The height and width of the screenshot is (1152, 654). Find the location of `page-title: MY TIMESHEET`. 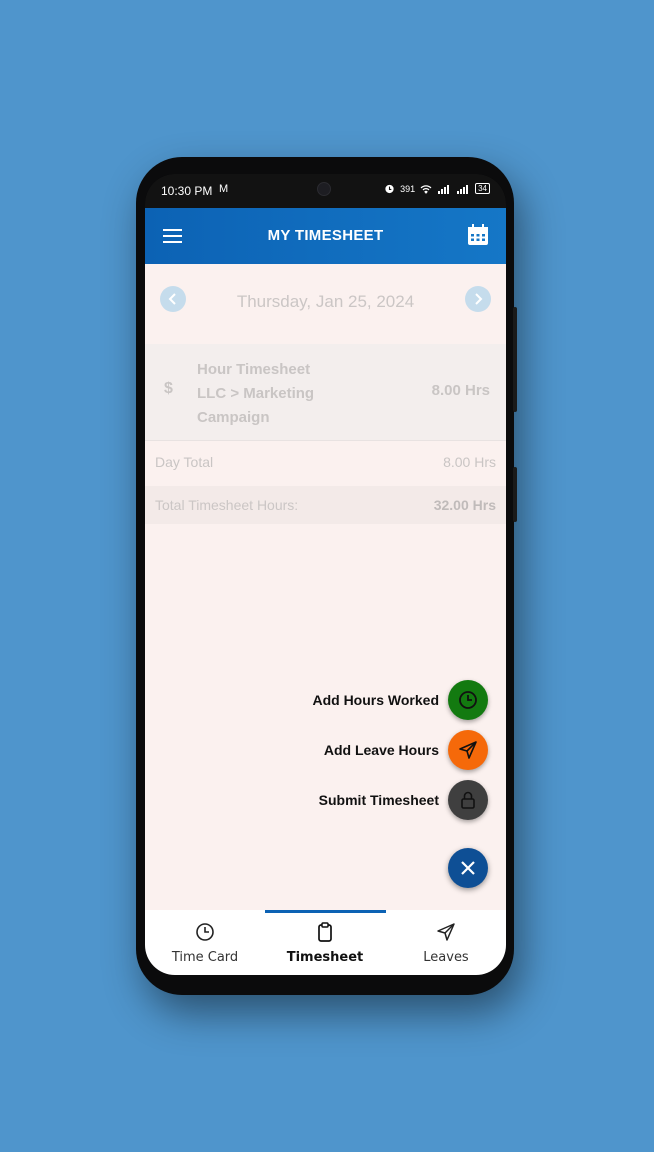

page-title: MY TIMESHEET is located at coordinates (325, 235).